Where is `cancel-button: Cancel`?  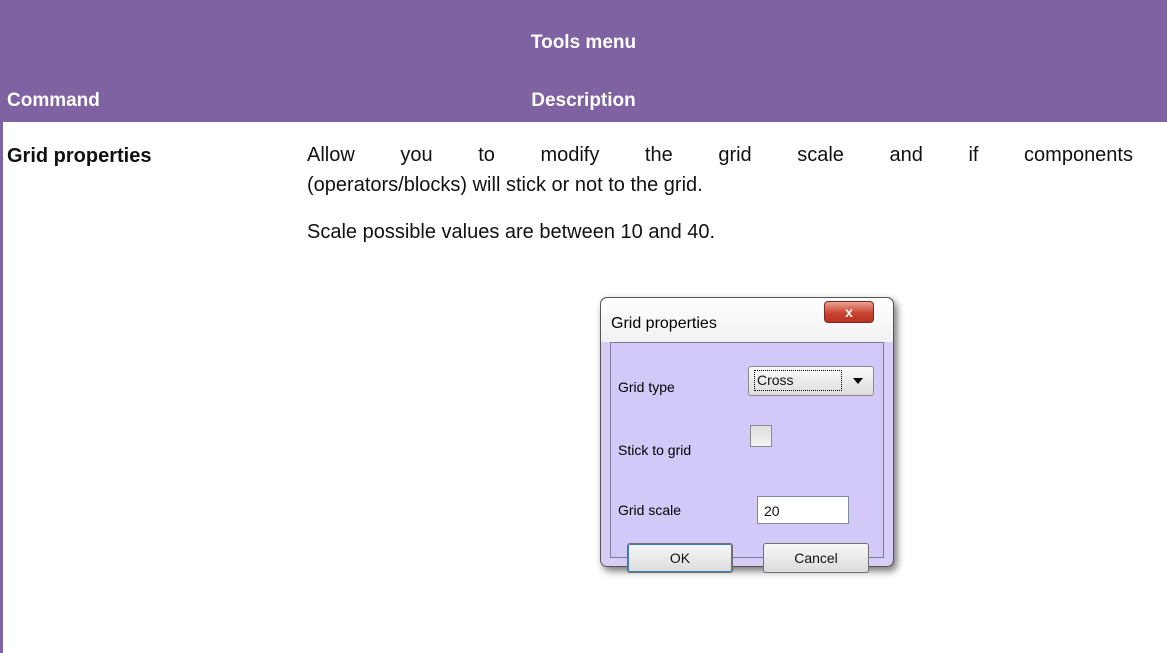
cancel-button: Cancel is located at coordinates (816, 558).